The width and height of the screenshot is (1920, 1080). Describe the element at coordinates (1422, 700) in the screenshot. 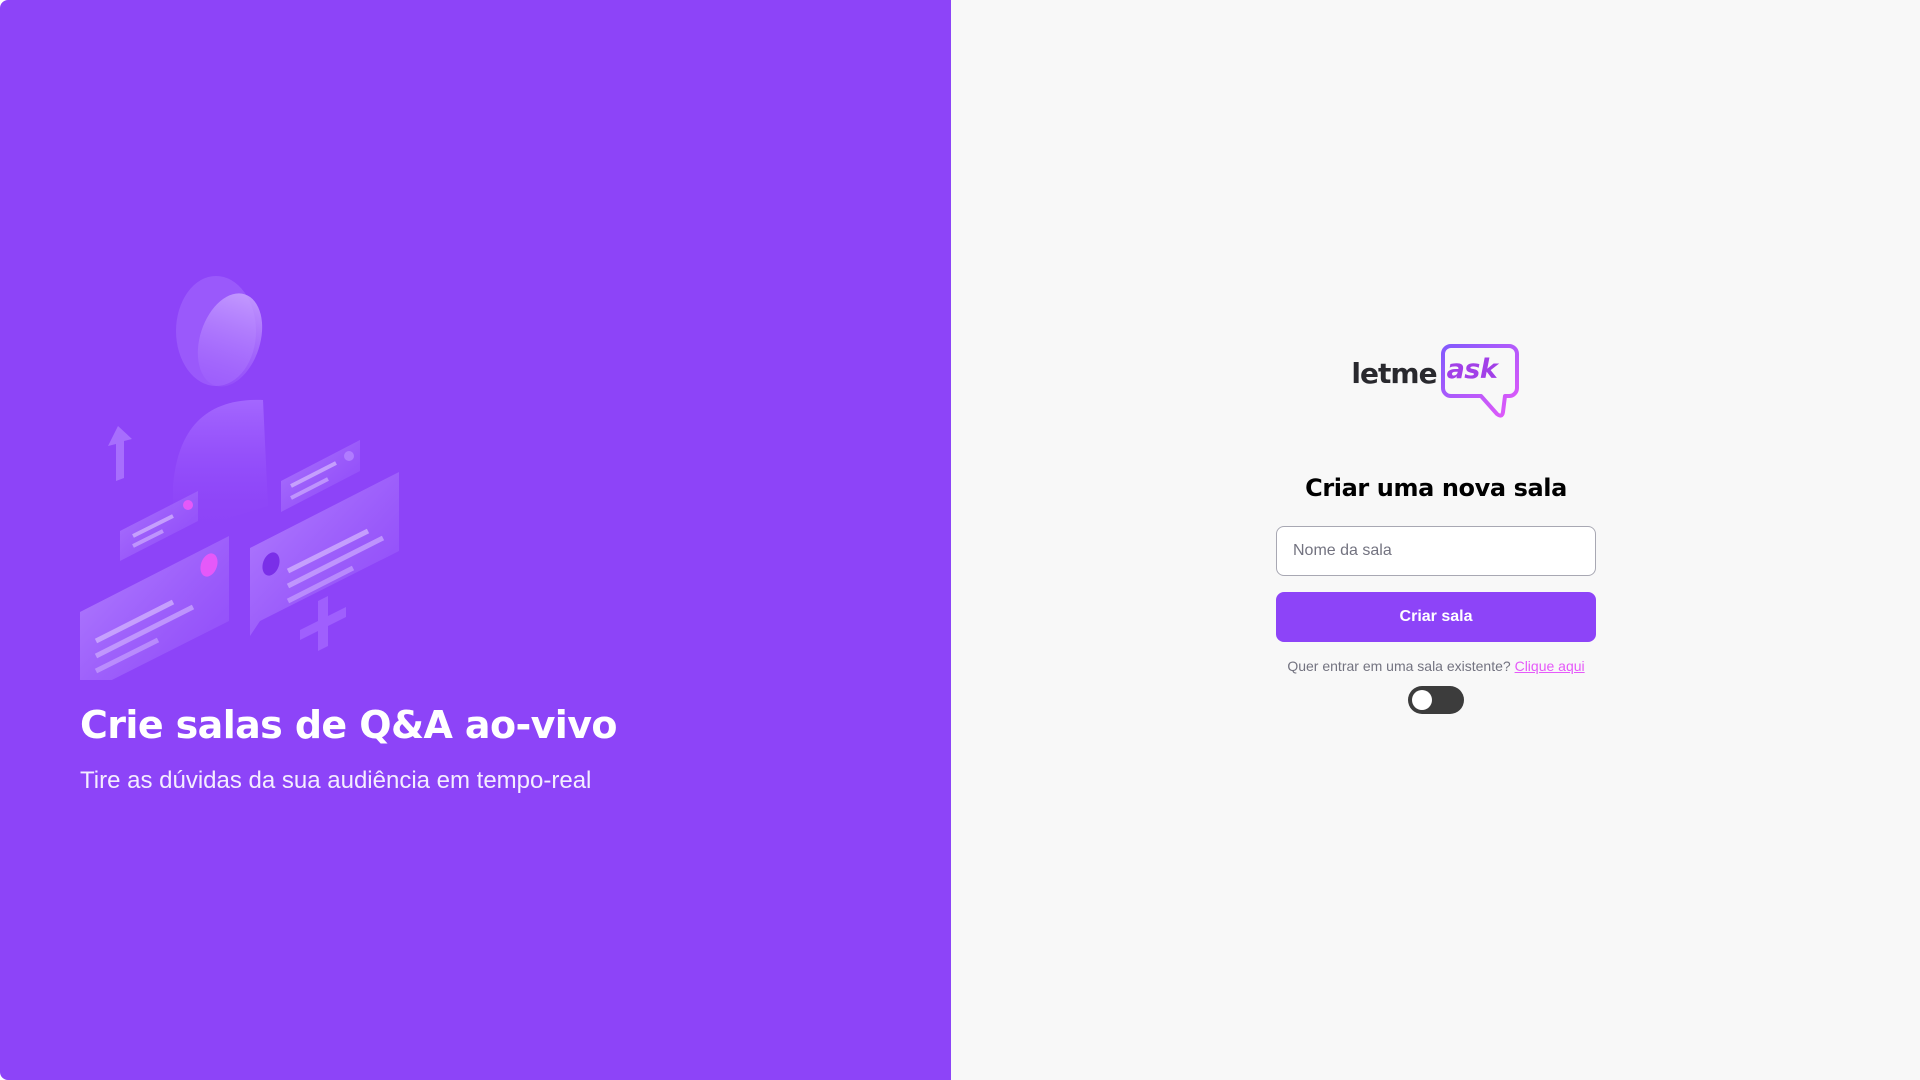

I see `toggle-switch-icon` at that location.